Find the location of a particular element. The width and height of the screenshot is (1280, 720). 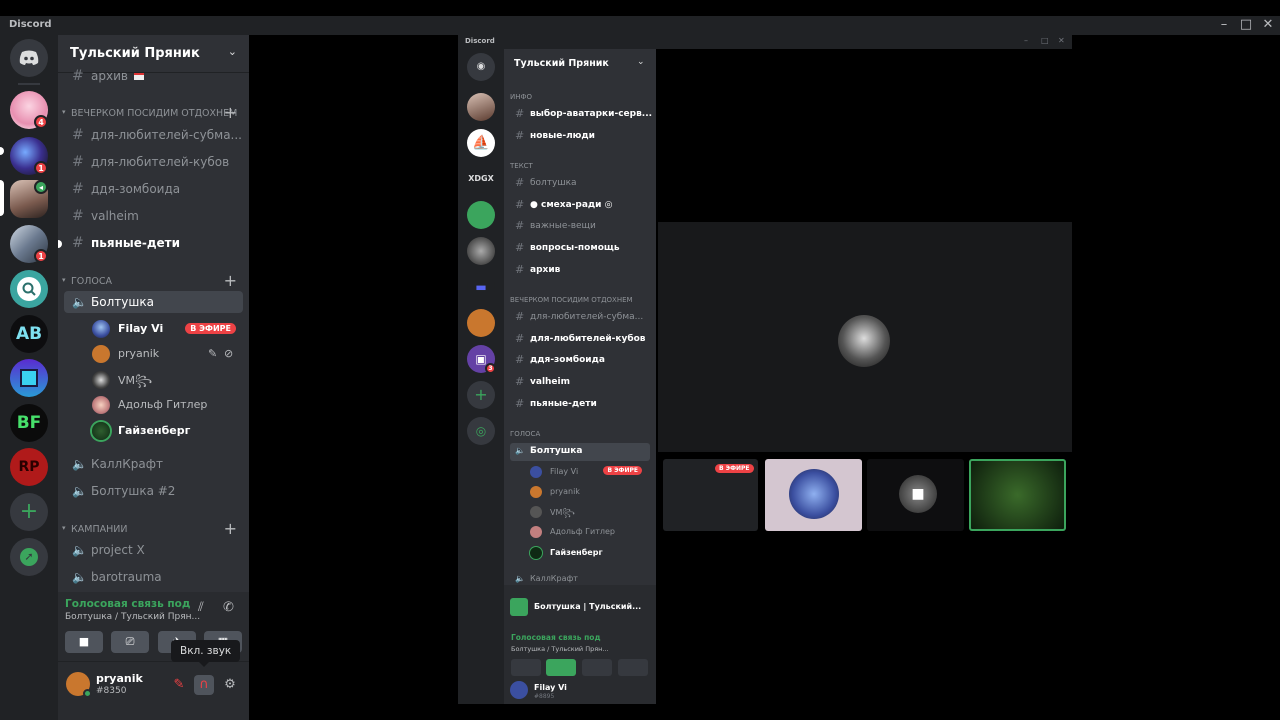

inner-category: голоса is located at coordinates (525, 434).